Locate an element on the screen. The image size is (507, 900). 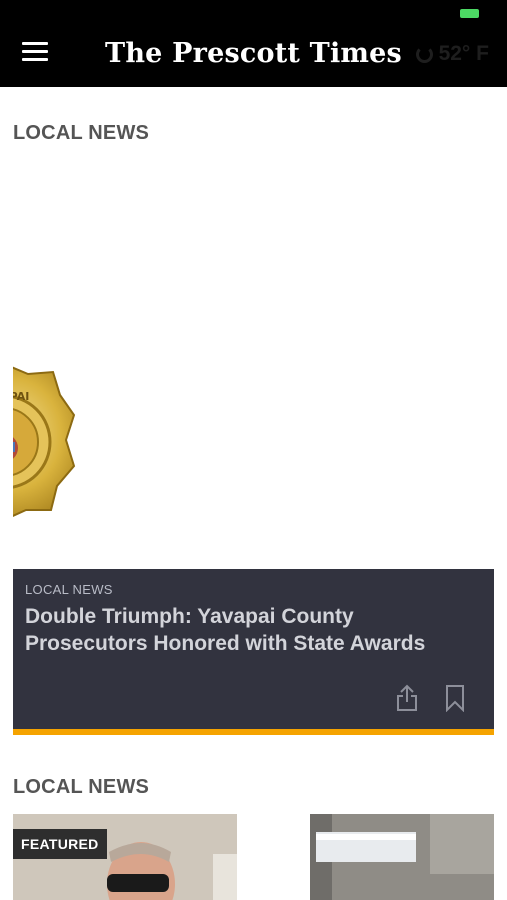
weather-icon is located at coordinates (424, 54).